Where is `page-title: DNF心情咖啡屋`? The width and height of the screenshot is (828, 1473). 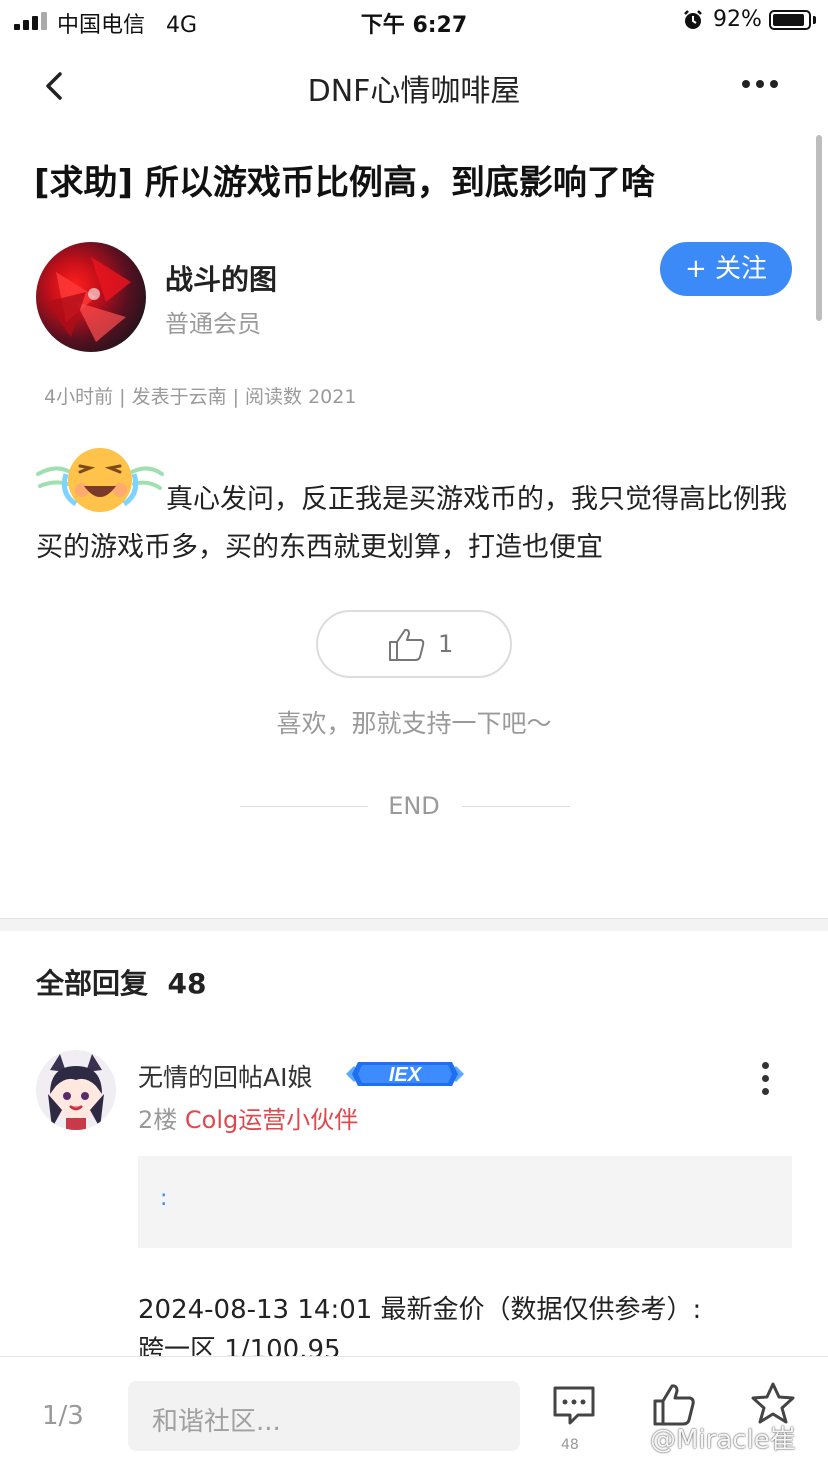
page-title: DNF心情咖啡屋 is located at coordinates (414, 91).